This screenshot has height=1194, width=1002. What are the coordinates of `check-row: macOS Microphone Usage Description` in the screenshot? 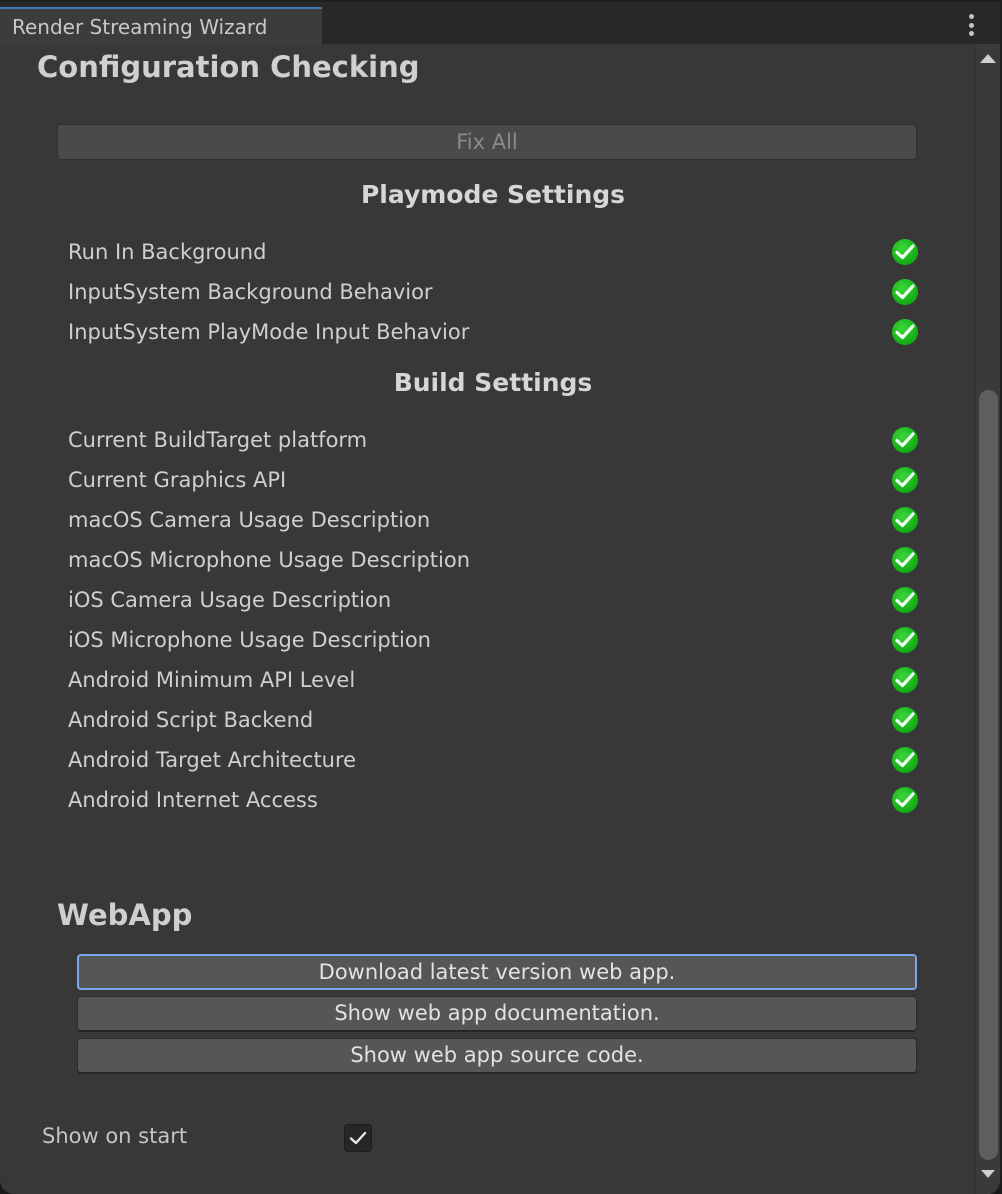 It's located at (493, 560).